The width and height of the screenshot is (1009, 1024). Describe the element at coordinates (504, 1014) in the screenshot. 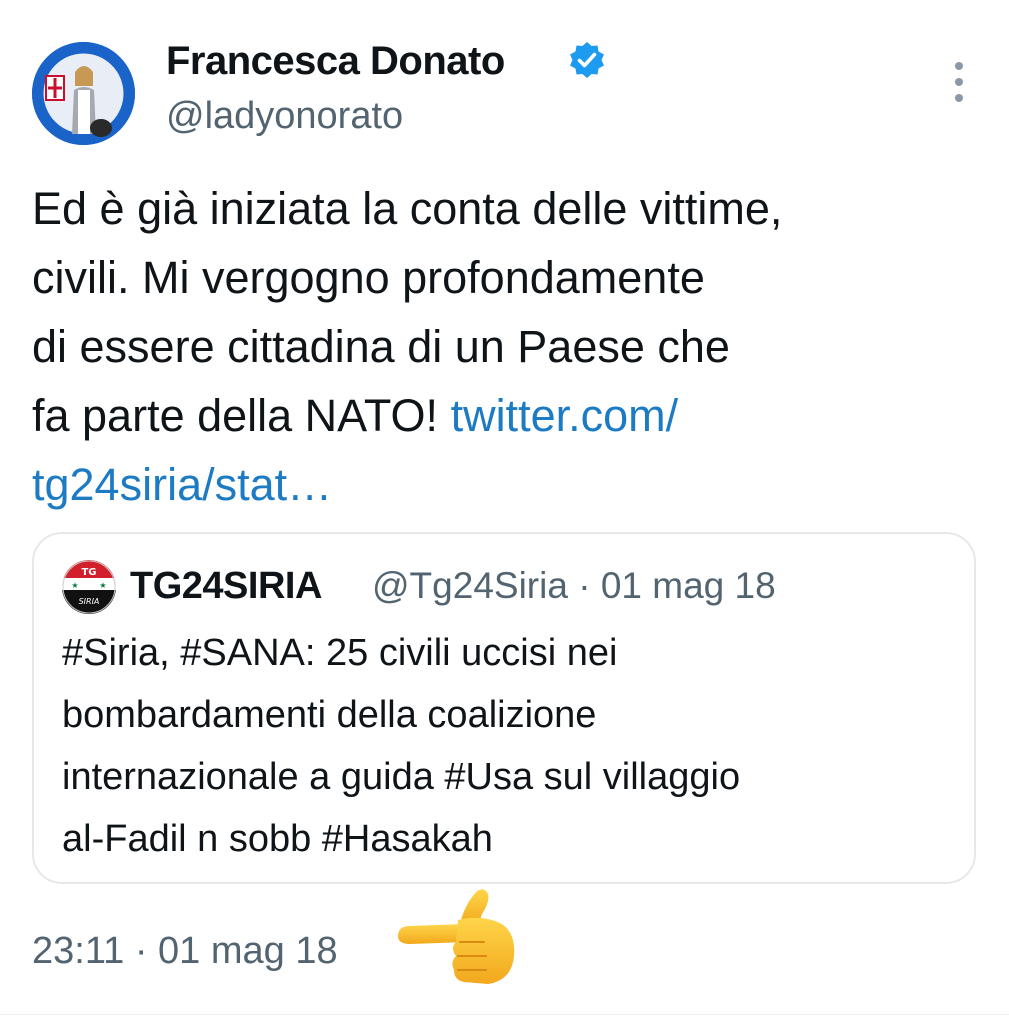

I see `bottom-divider` at that location.